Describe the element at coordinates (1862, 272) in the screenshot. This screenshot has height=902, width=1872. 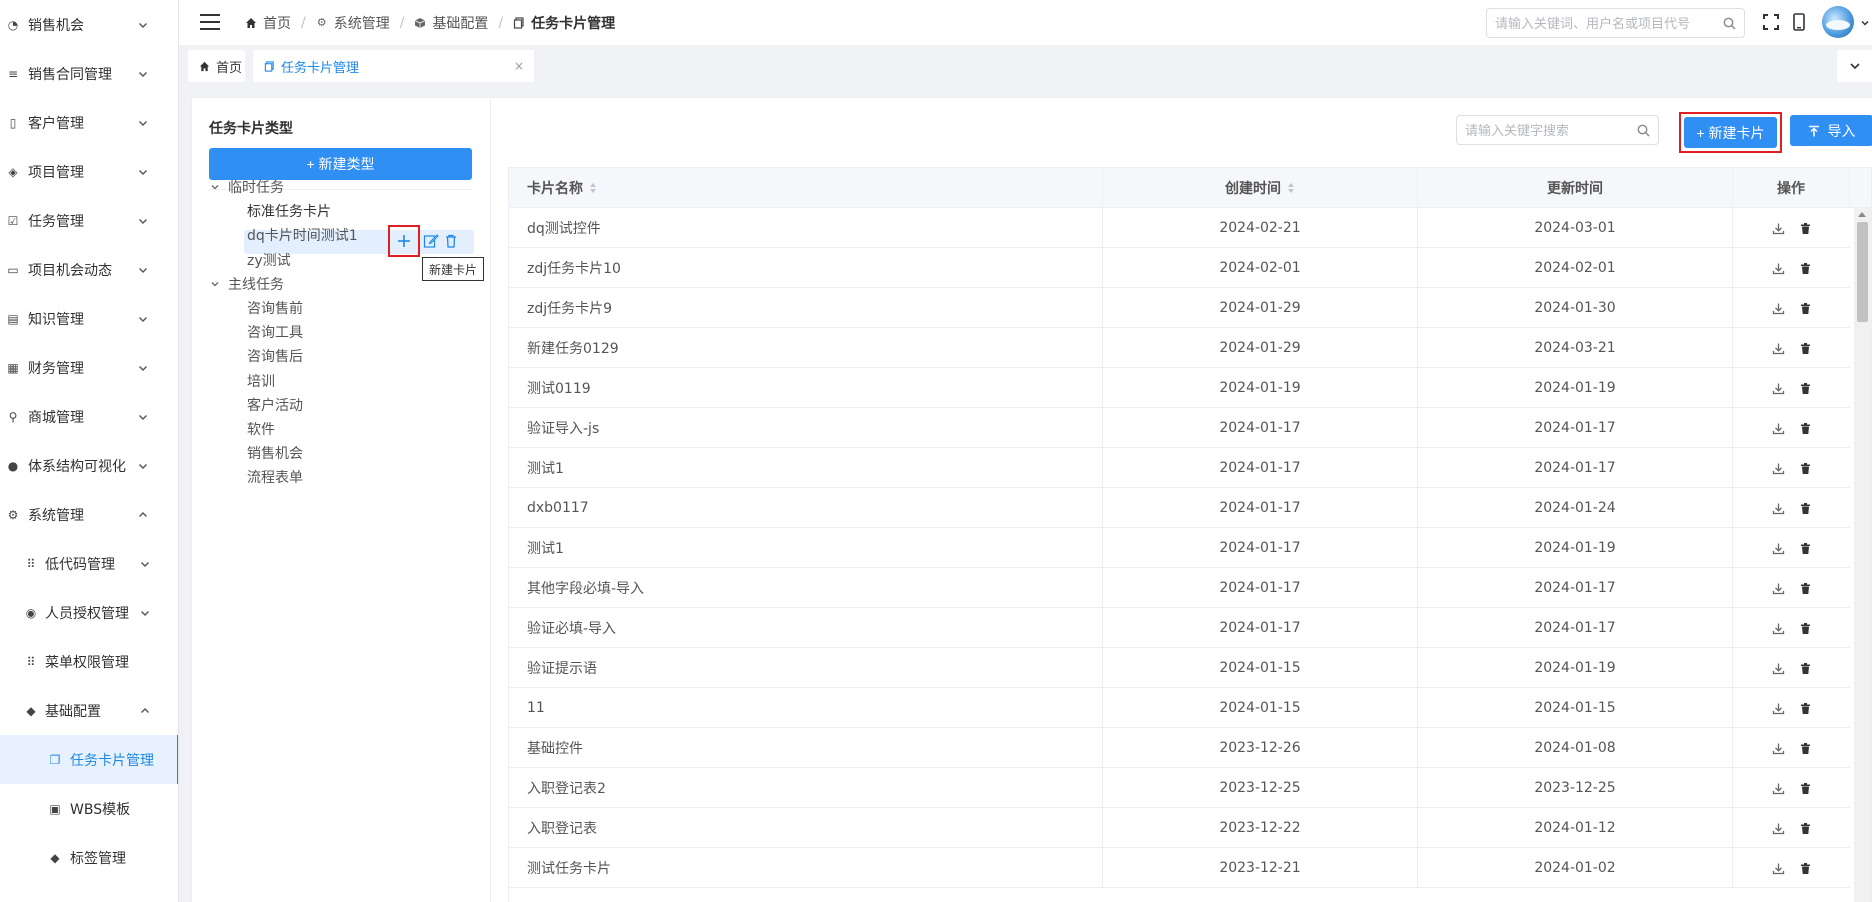
I see `scrollbar-thumb` at that location.